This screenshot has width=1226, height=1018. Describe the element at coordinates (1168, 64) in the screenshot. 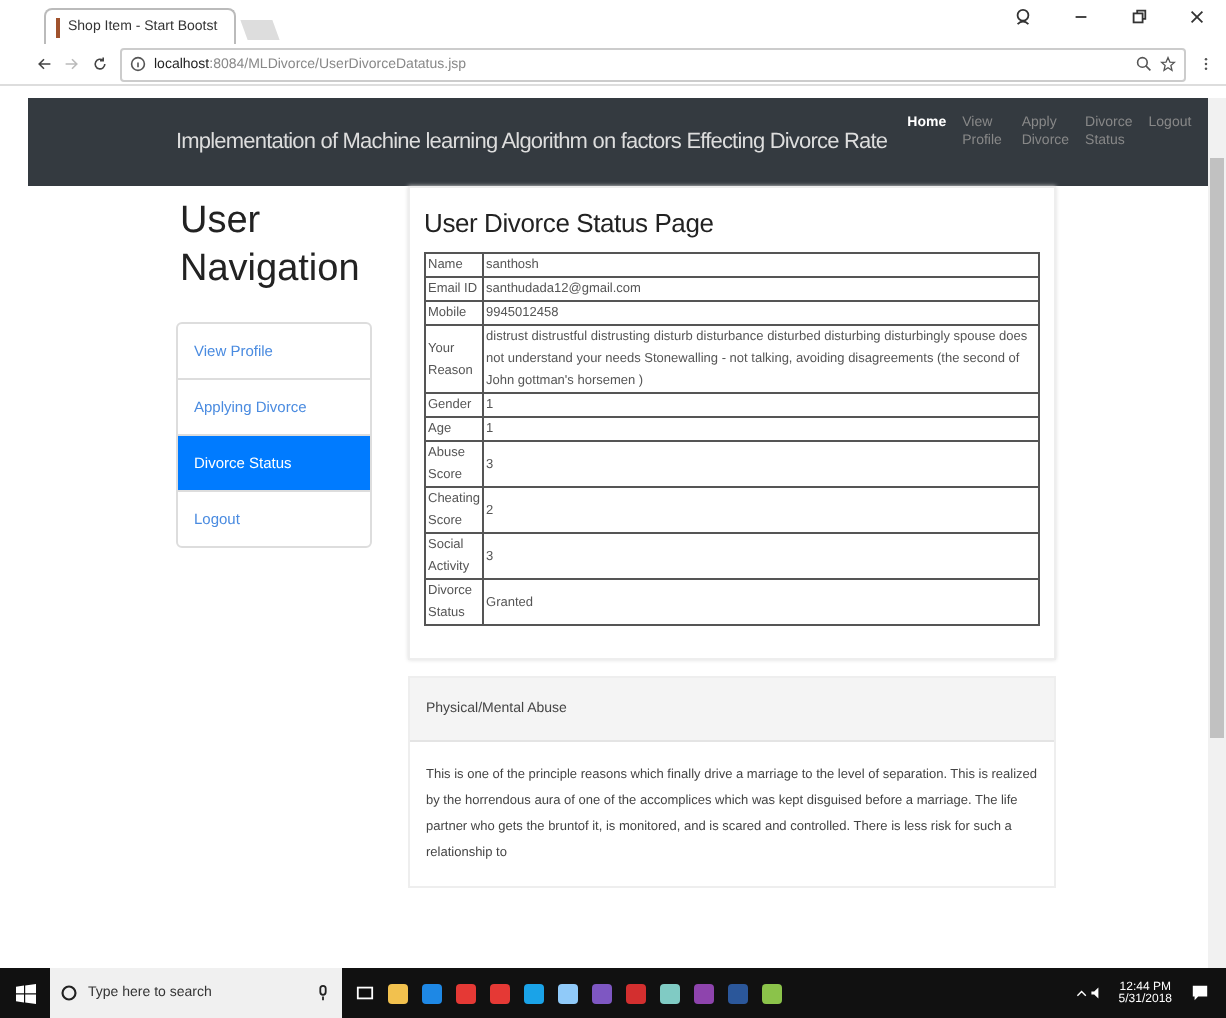

I see `bookmark-star-icon` at that location.